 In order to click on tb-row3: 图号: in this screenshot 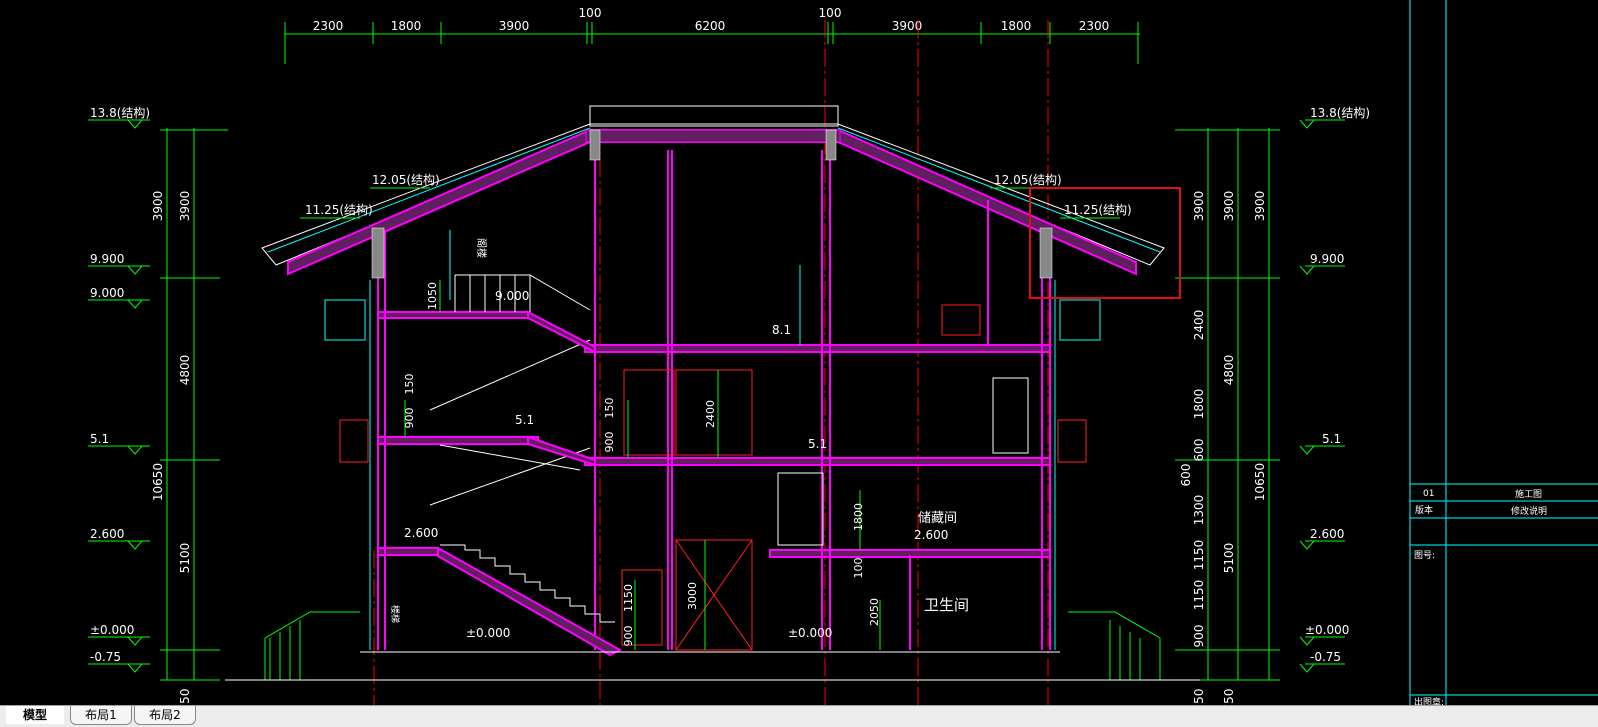, I will do `click(1424, 555)`.